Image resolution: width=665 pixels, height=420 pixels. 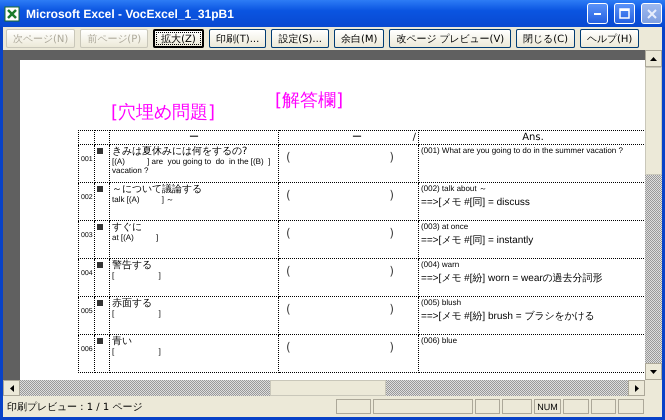 I want to click on question-sentence: talk [(A) ] ～, so click(x=144, y=199).